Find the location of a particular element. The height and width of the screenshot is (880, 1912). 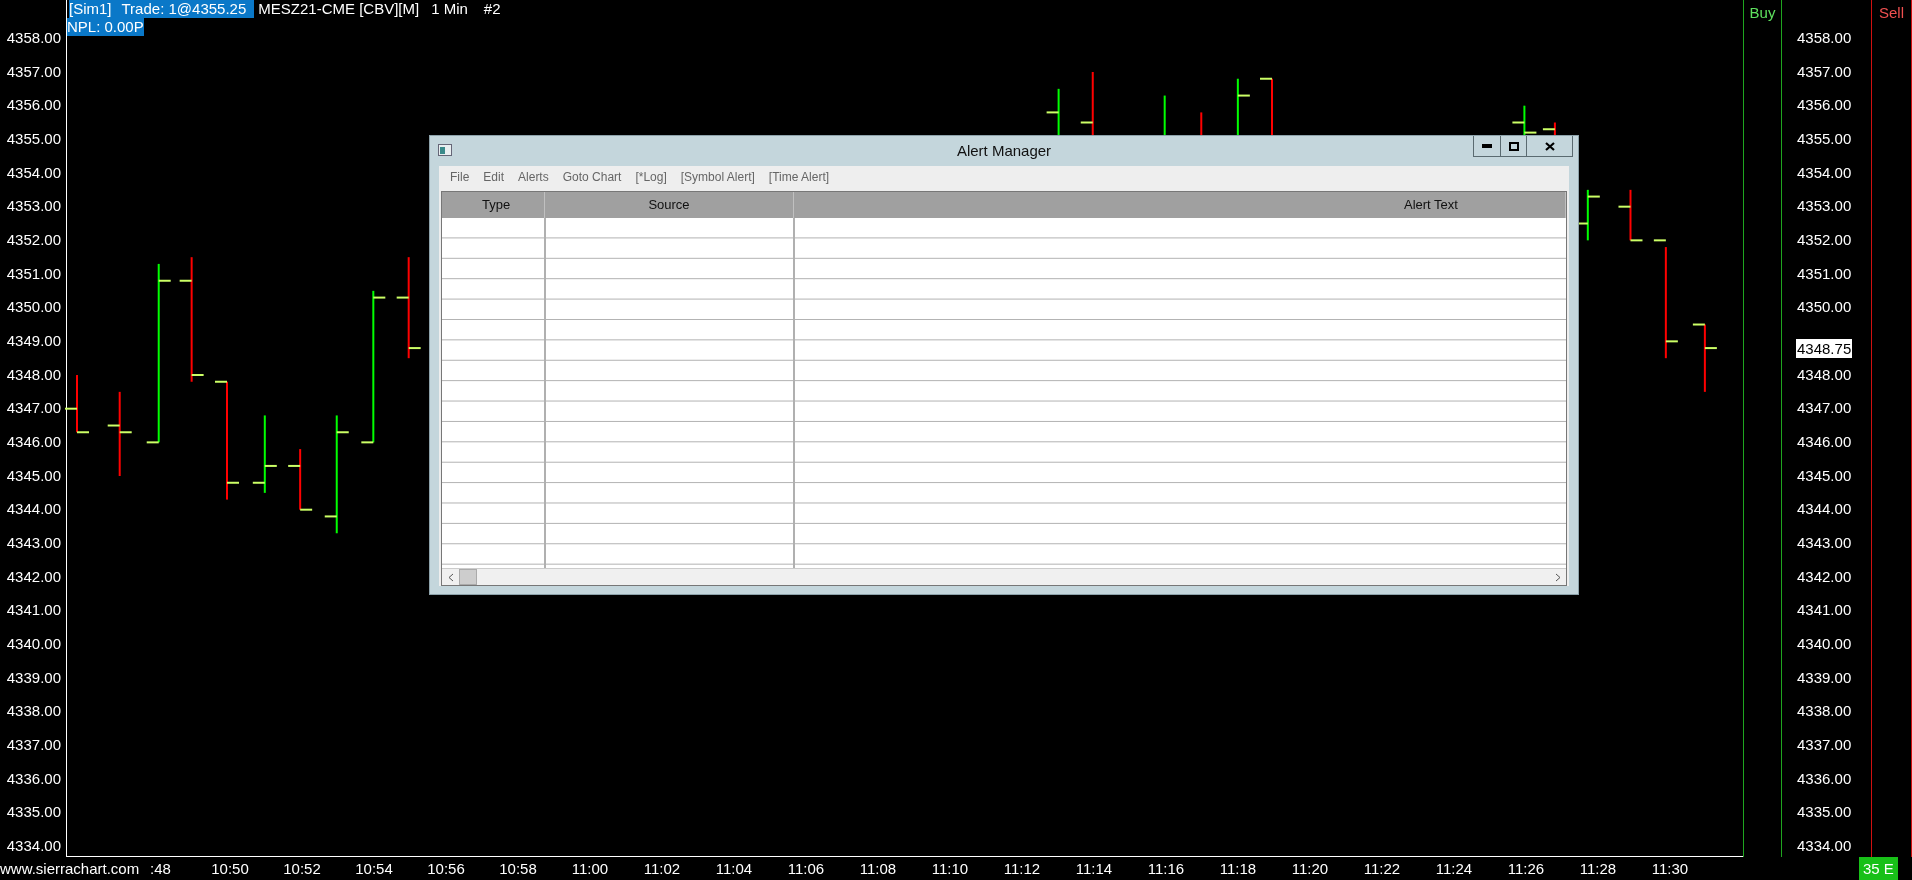

menu-item: [Time Alert] is located at coordinates (799, 177).